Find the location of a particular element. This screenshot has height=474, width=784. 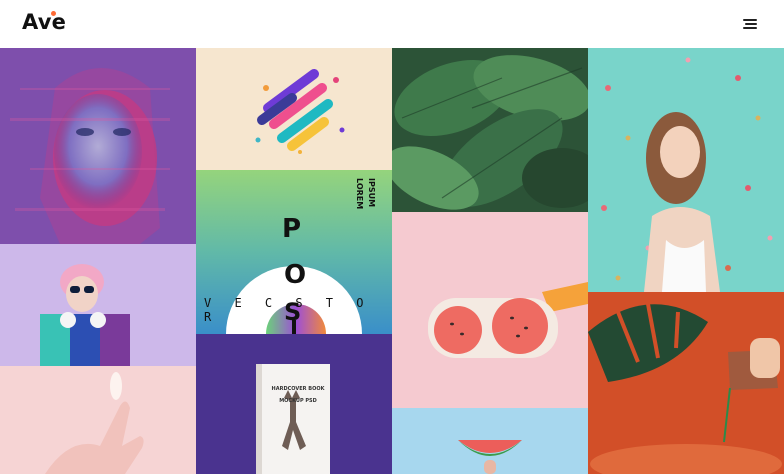

portfolio-item-book-mockup: HARDCOVER BOOK MOCKUP PSD is located at coordinates (294, 404).